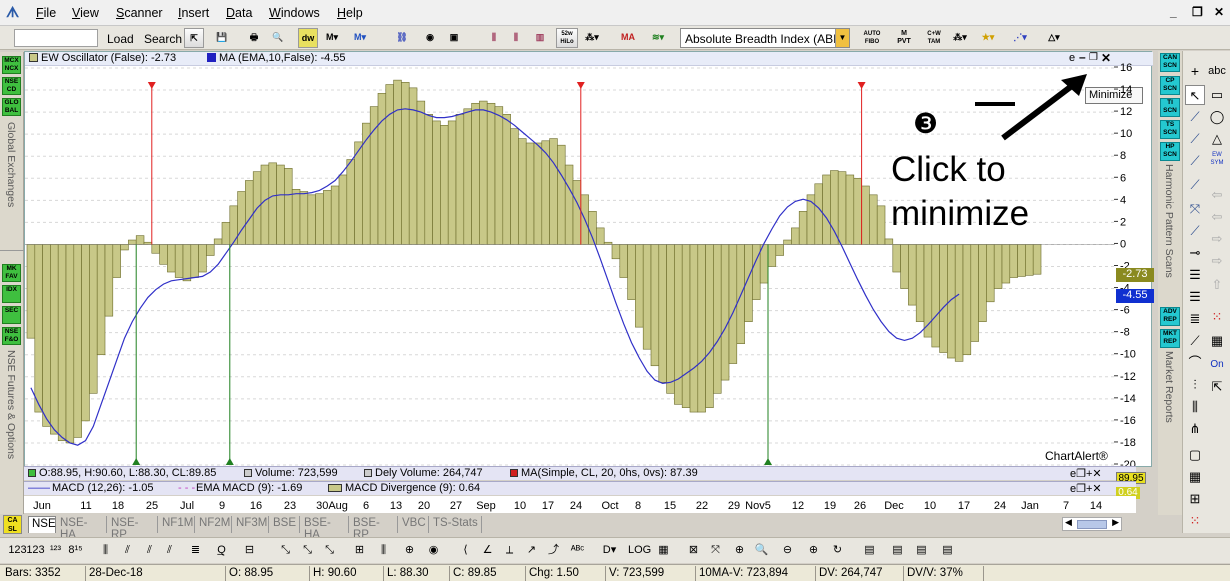 The image size is (1230, 581). Describe the element at coordinates (11, 107) in the screenshot. I see `global-button: GLO BAL` at that location.